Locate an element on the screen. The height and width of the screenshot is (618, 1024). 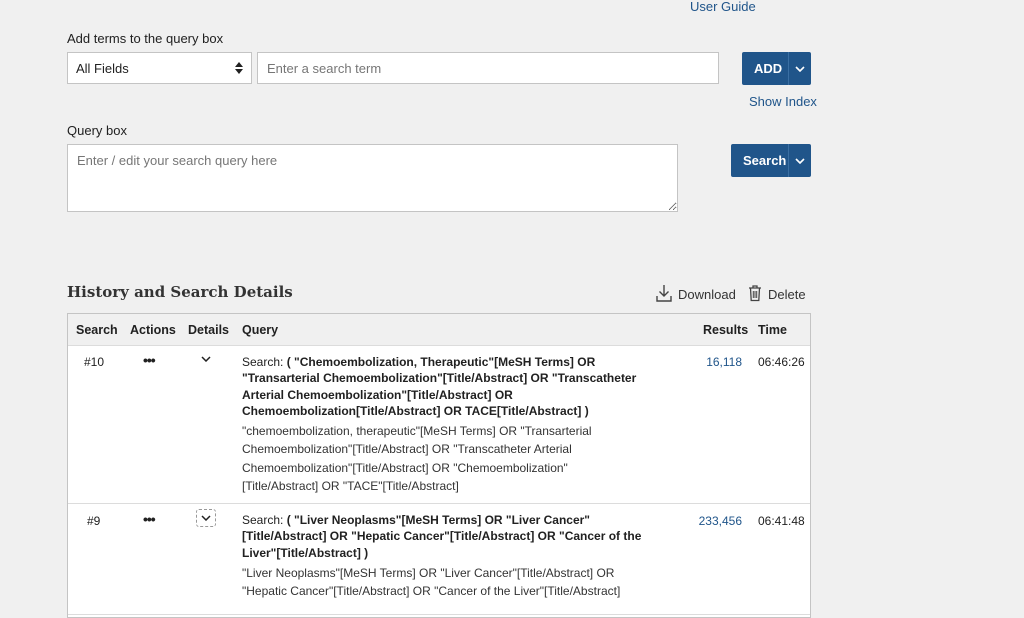
history-title: History and Search Details is located at coordinates (180, 292).